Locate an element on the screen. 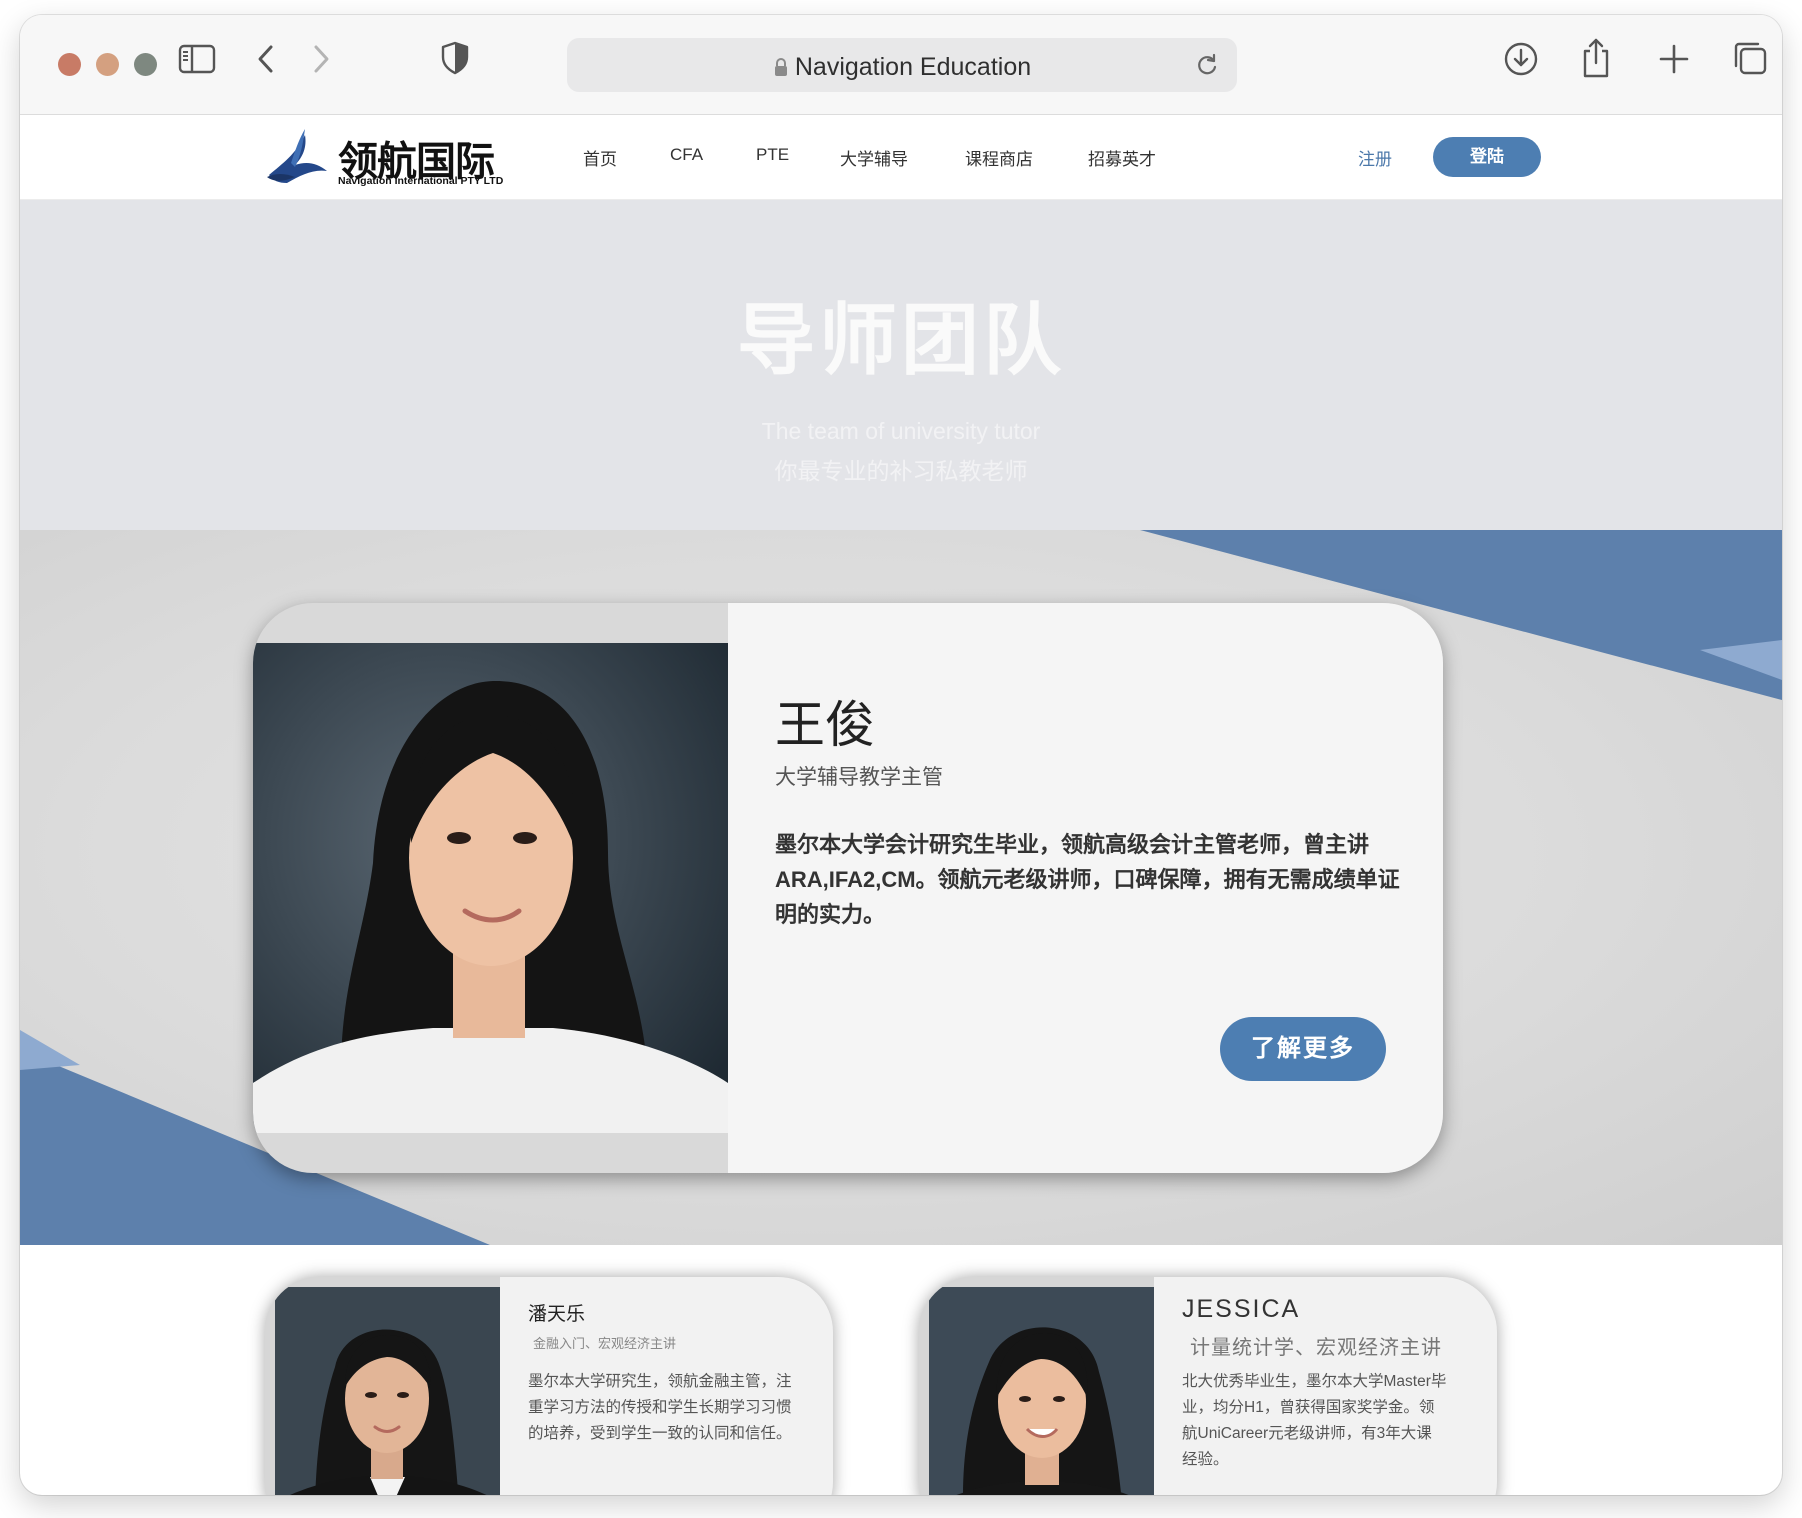 This screenshot has height=1518, width=1802. sidebar-icon is located at coordinates (197, 59).